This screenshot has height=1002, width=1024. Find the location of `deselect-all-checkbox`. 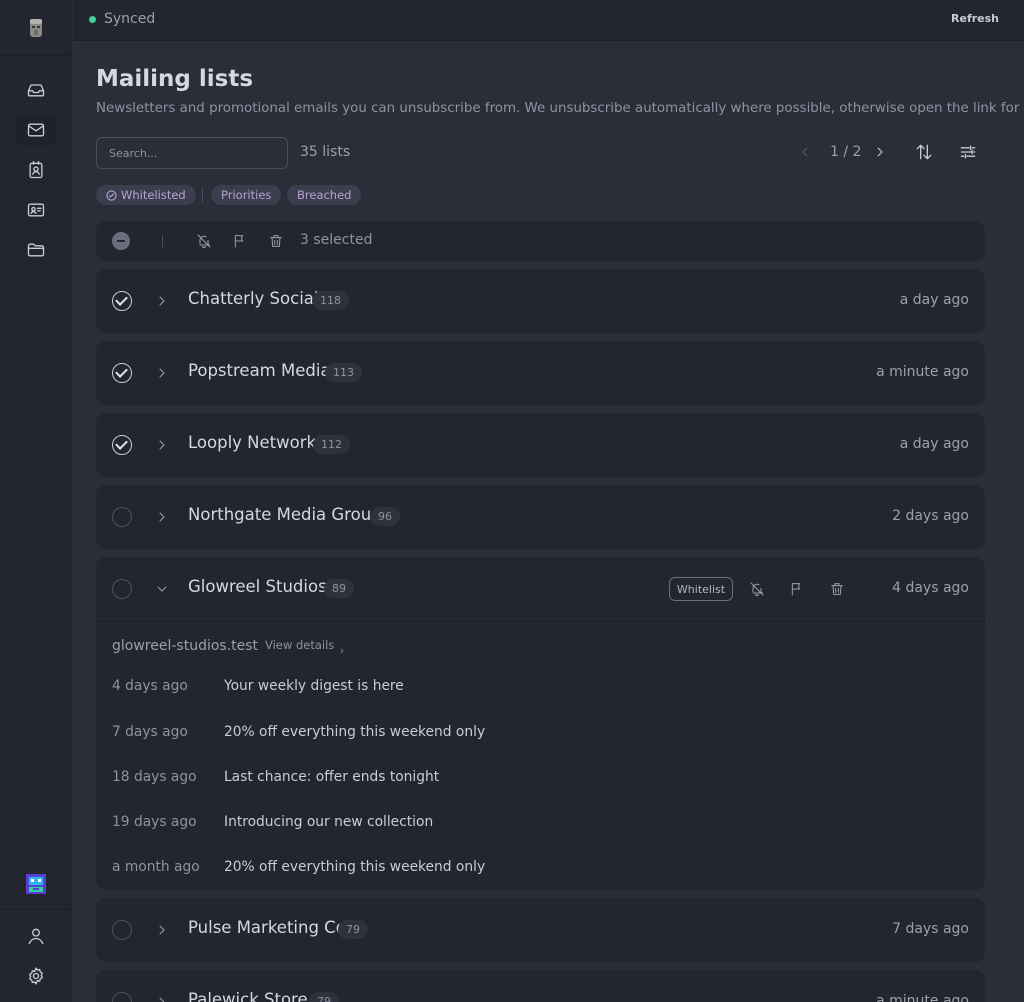

deselect-all-checkbox is located at coordinates (121, 241).